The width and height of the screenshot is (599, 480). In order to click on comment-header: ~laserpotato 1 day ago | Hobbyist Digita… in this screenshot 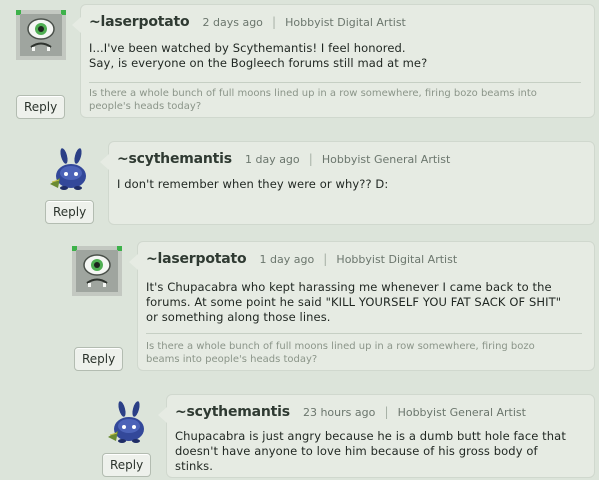, I will do `click(301, 257)`.